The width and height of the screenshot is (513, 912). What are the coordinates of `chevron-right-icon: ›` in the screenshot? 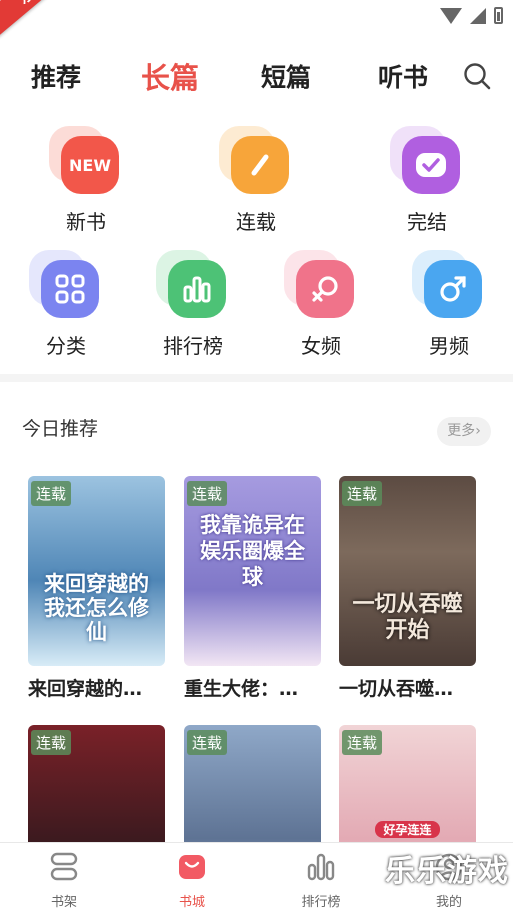 It's located at (478, 431).